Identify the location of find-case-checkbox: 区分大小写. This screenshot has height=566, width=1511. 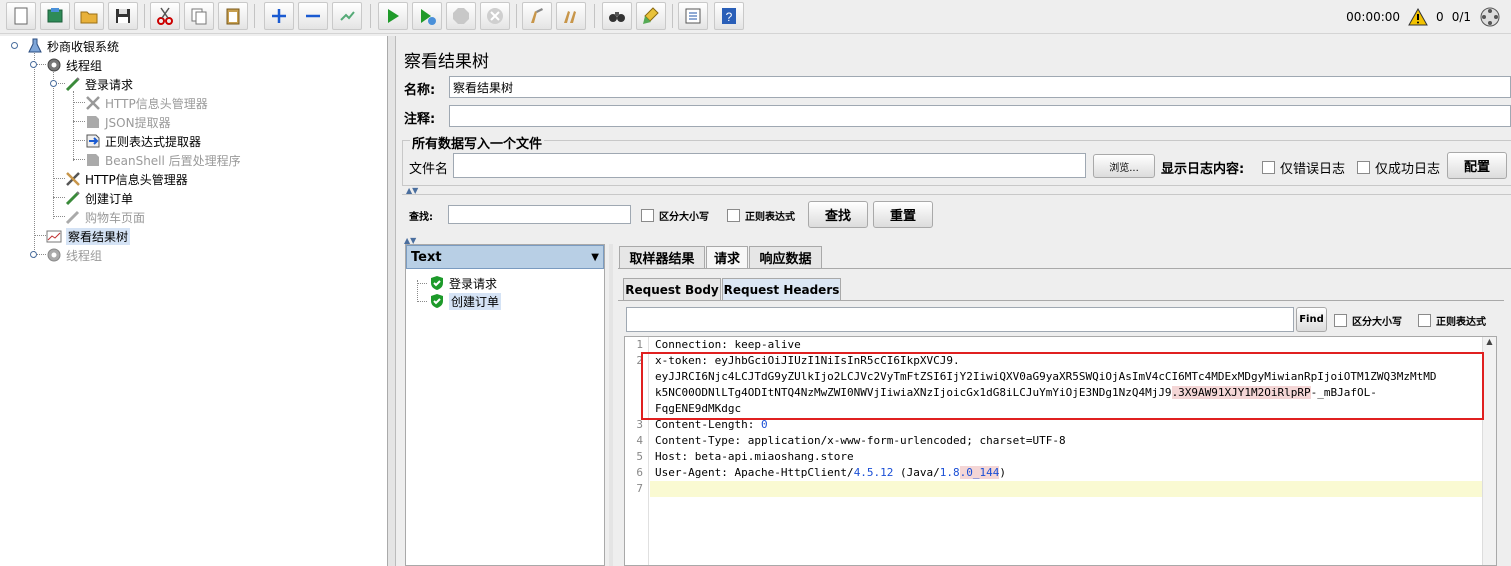
(1368, 320).